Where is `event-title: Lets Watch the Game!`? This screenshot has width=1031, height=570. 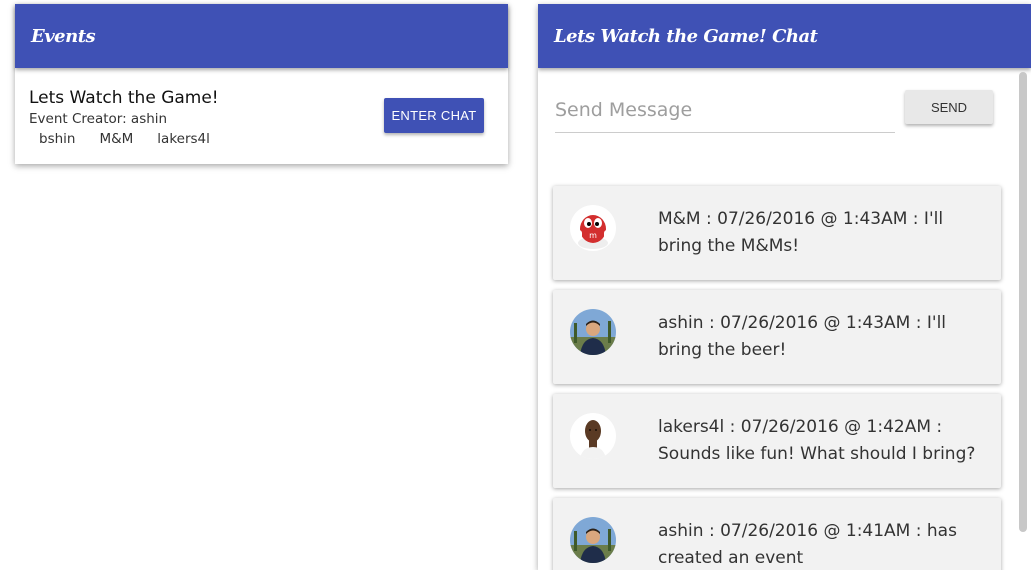
event-title: Lets Watch the Game! is located at coordinates (124, 98).